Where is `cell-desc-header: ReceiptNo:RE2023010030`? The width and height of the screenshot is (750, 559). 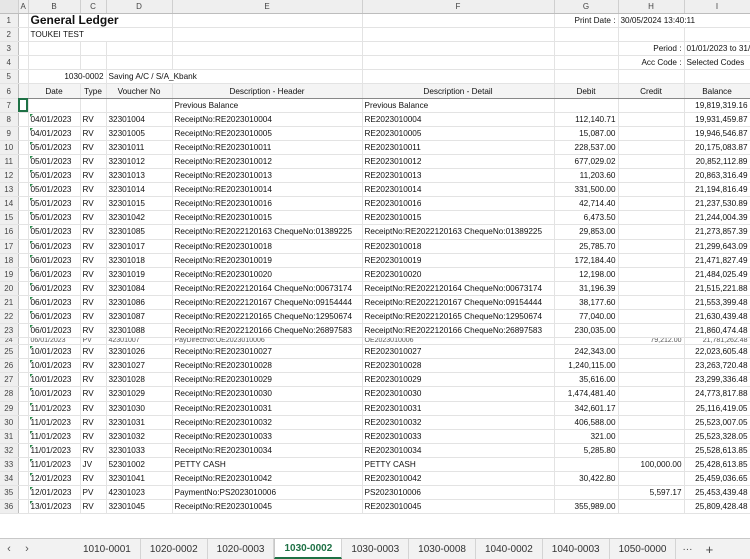
cell-desc-header: ReceiptNo:RE2023010030 is located at coordinates (267, 394).